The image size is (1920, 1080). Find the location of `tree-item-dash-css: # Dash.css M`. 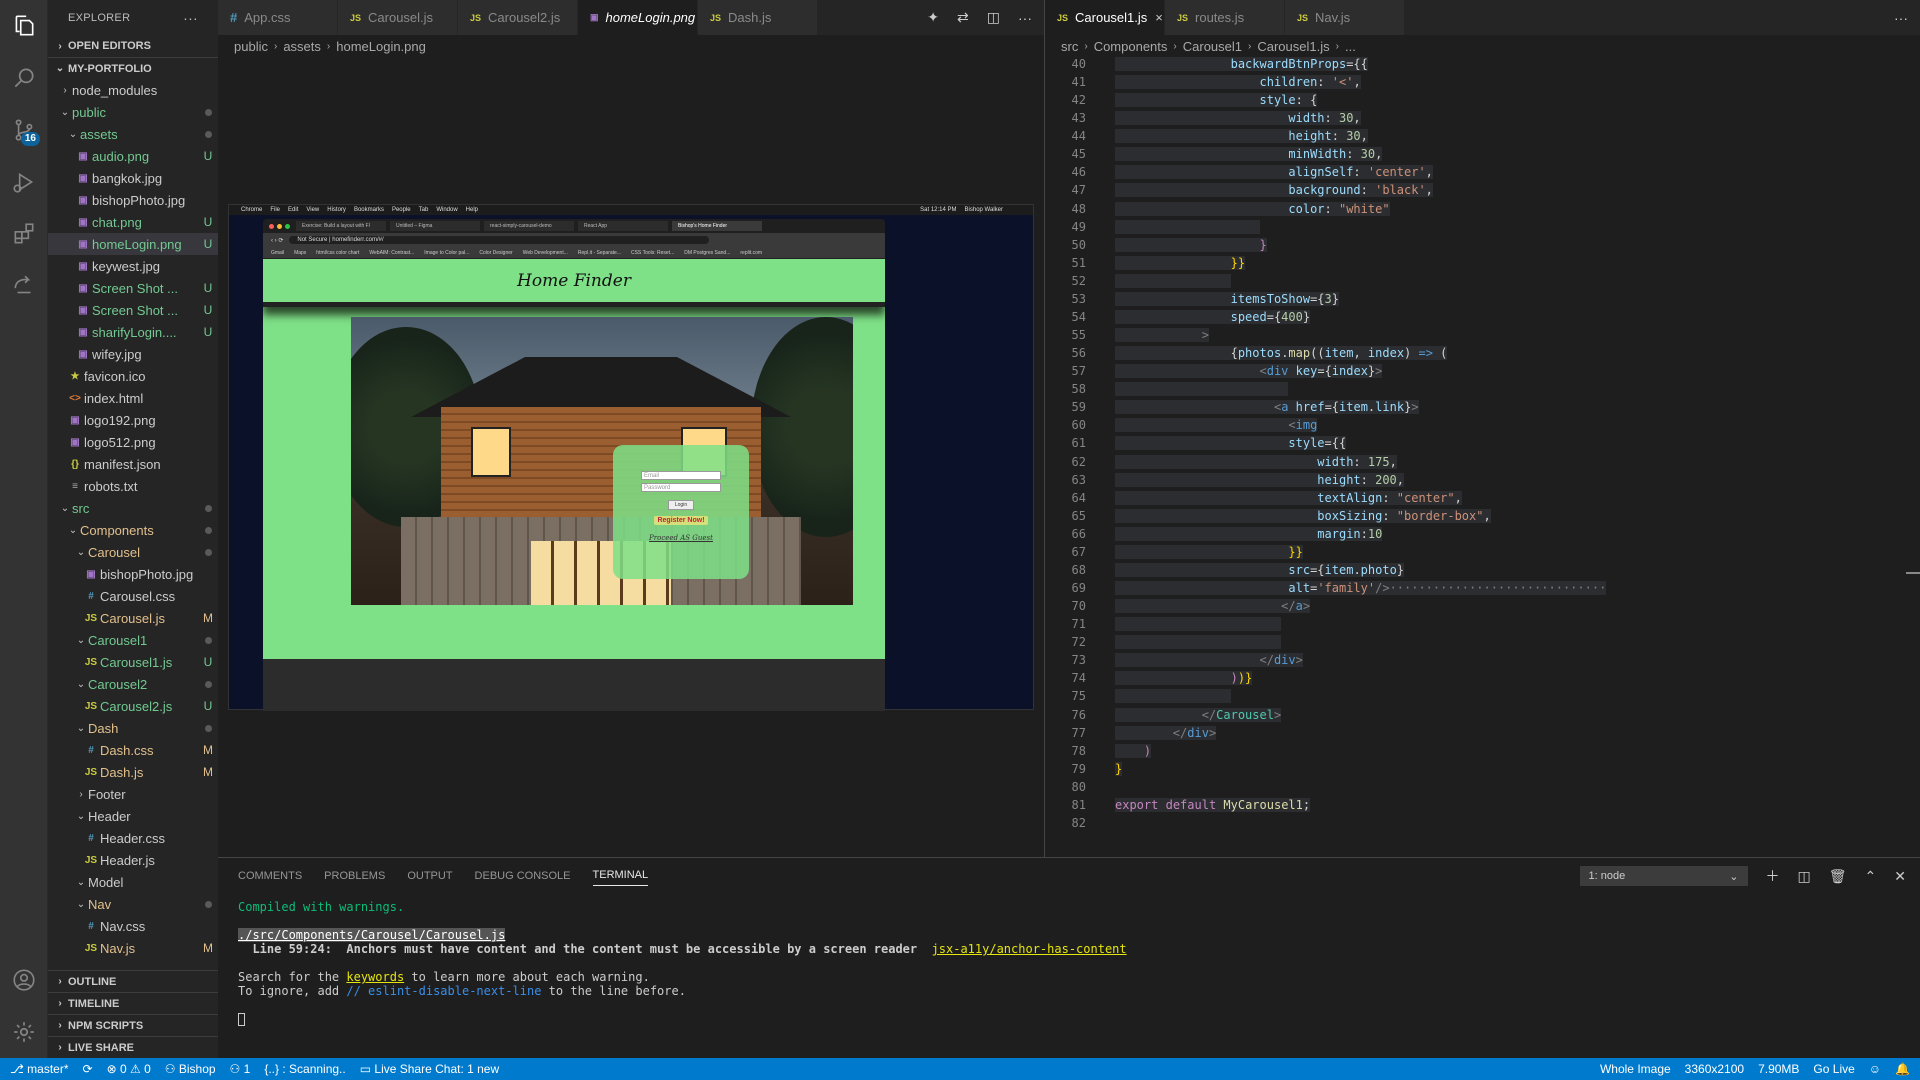

tree-item-dash-css: # Dash.css M is located at coordinates (133, 750).